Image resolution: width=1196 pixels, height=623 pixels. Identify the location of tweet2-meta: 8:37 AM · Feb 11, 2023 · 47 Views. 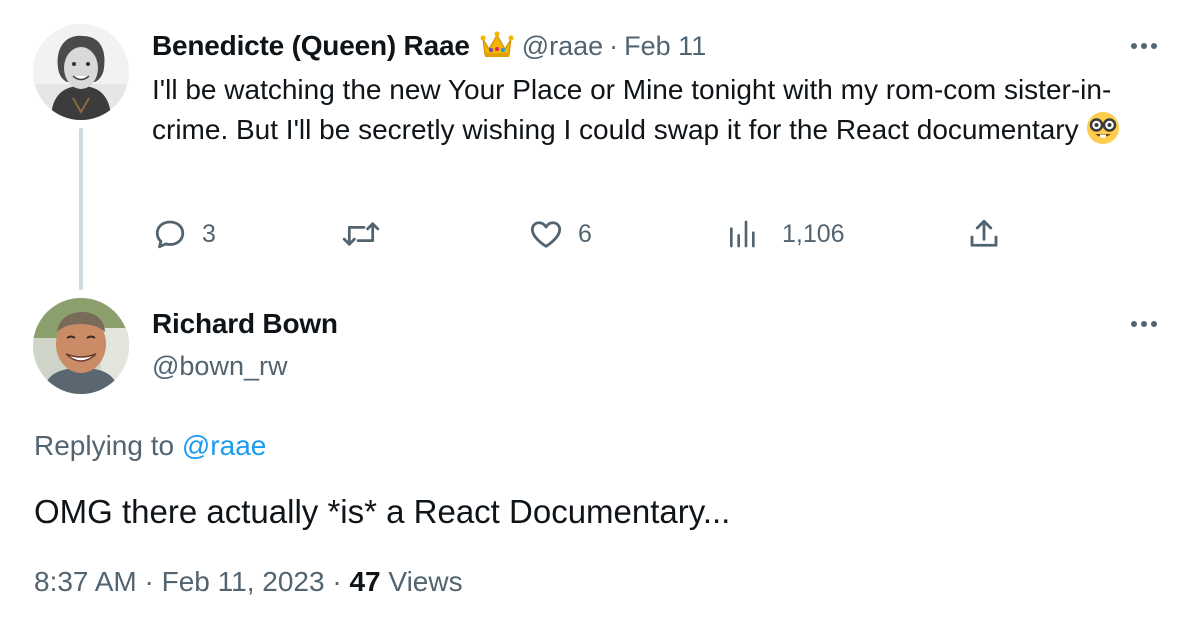
(248, 582).